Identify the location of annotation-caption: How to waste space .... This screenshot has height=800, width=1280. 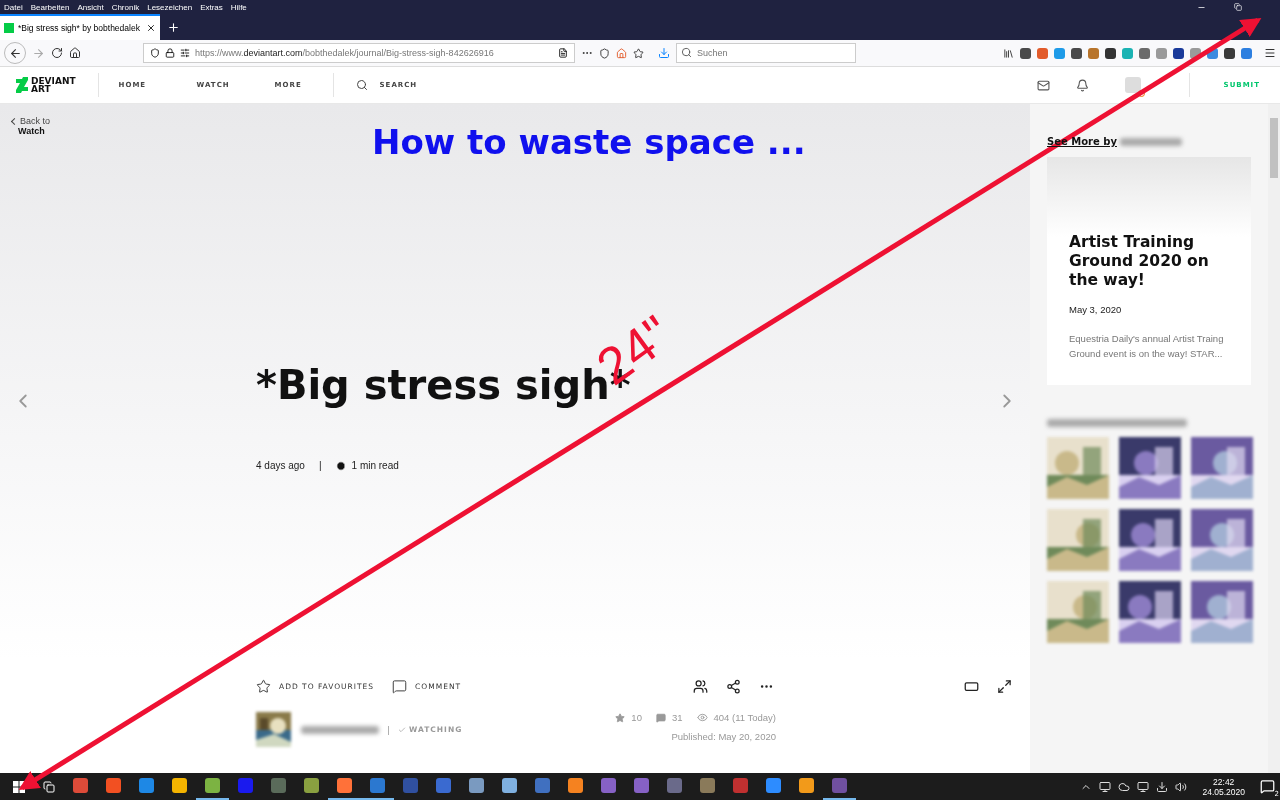
(589, 142).